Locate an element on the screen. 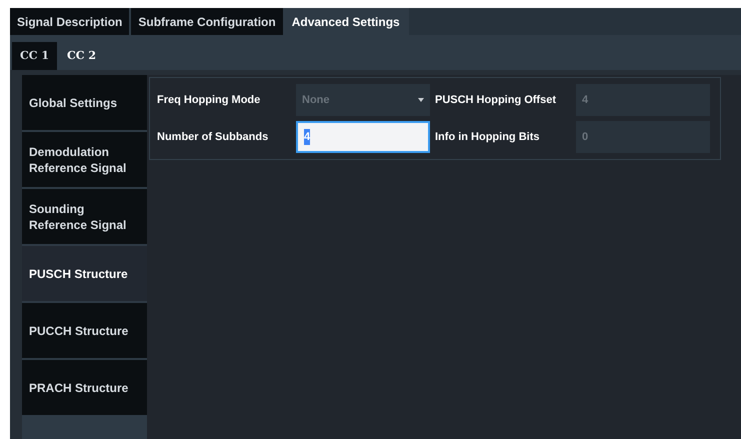 The image size is (741, 439). sidebar-item: PUSCH Structure is located at coordinates (84, 273).